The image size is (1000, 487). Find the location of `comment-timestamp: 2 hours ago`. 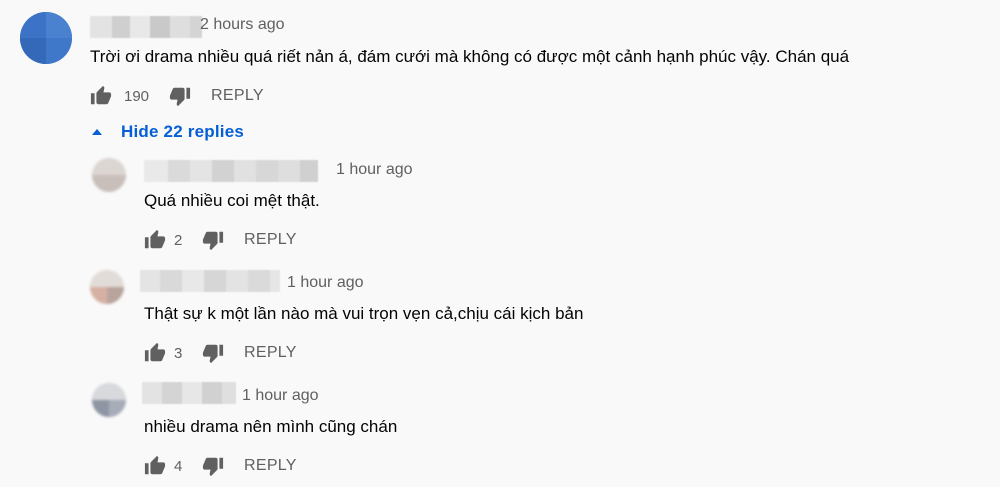

comment-timestamp: 2 hours ago is located at coordinates (242, 25).